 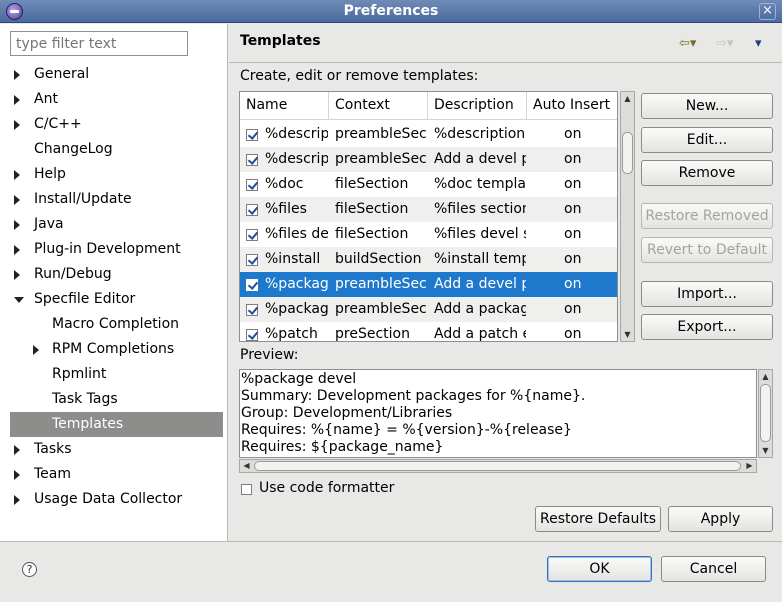 What do you see at coordinates (46, 99) in the screenshot?
I see `sidebar-item-label: Ant` at bounding box center [46, 99].